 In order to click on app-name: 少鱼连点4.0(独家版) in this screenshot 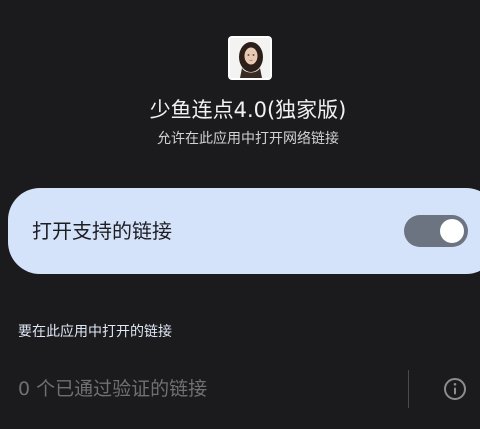, I will do `click(248, 110)`.